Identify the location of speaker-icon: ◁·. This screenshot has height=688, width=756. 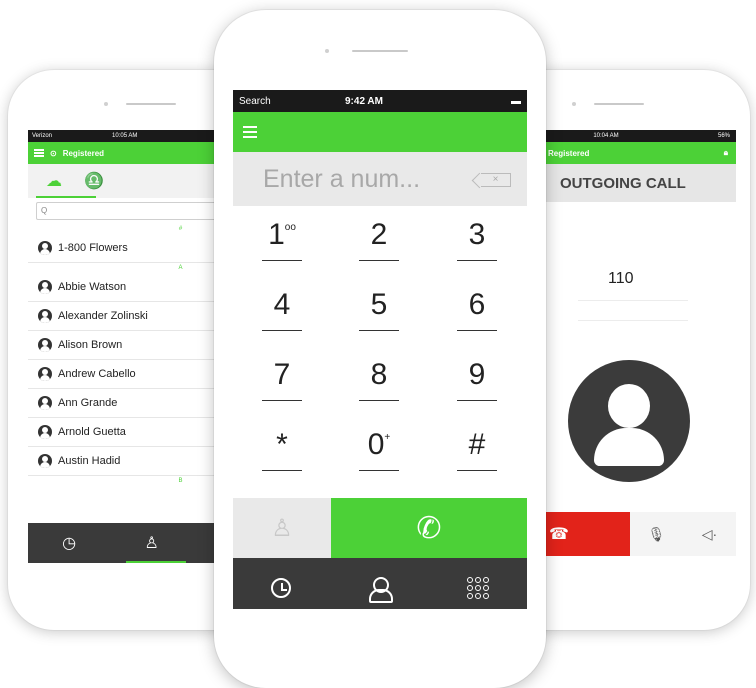
(709, 533).